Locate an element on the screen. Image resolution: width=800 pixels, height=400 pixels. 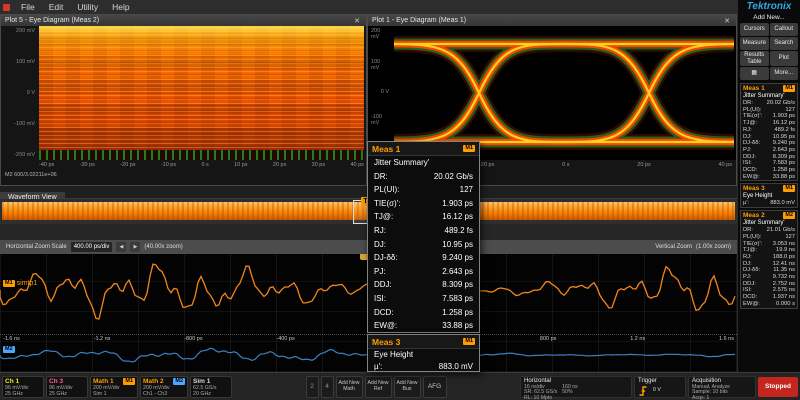
edge-trigger-icon is located at coordinates (643, 390).